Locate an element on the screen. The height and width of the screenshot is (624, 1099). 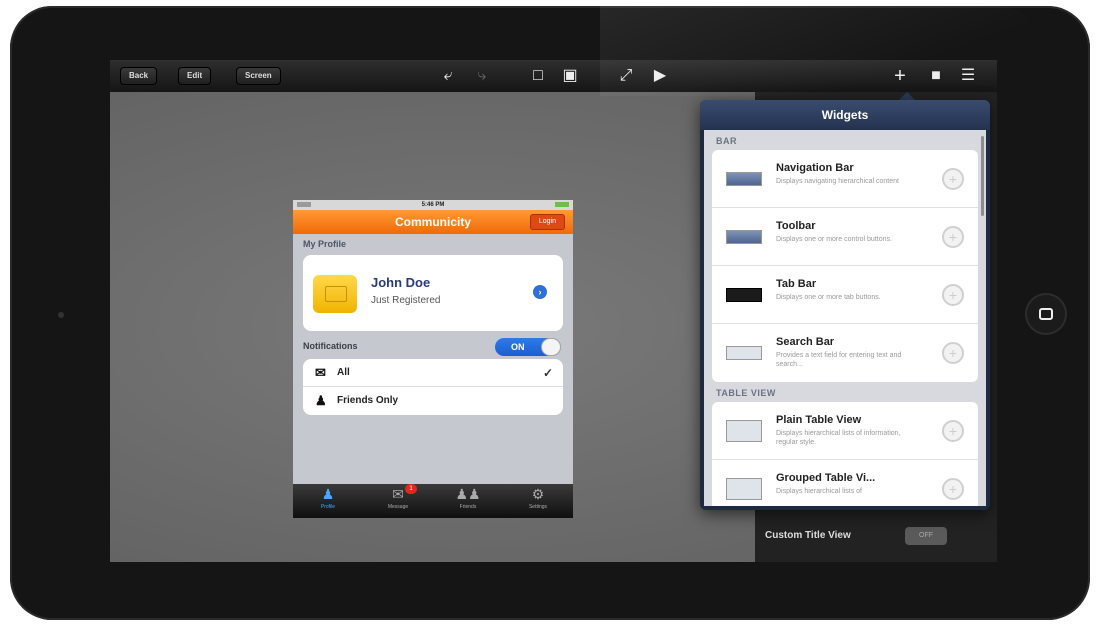
frame-icon: □ is located at coordinates (538, 76).